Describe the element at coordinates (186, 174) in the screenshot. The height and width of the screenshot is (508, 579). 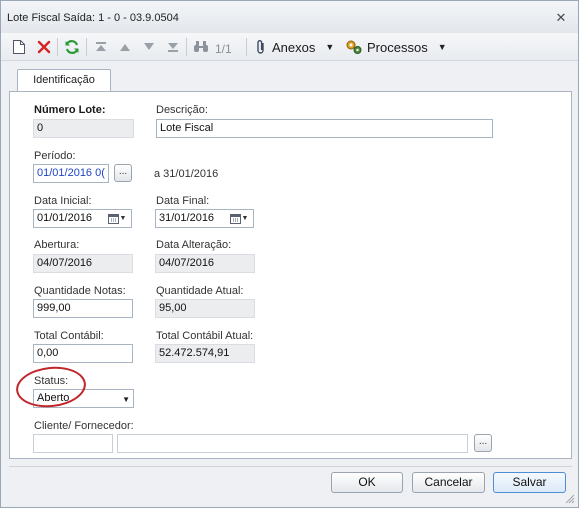
I see `periodo-end-text: a 31/01/2016` at that location.